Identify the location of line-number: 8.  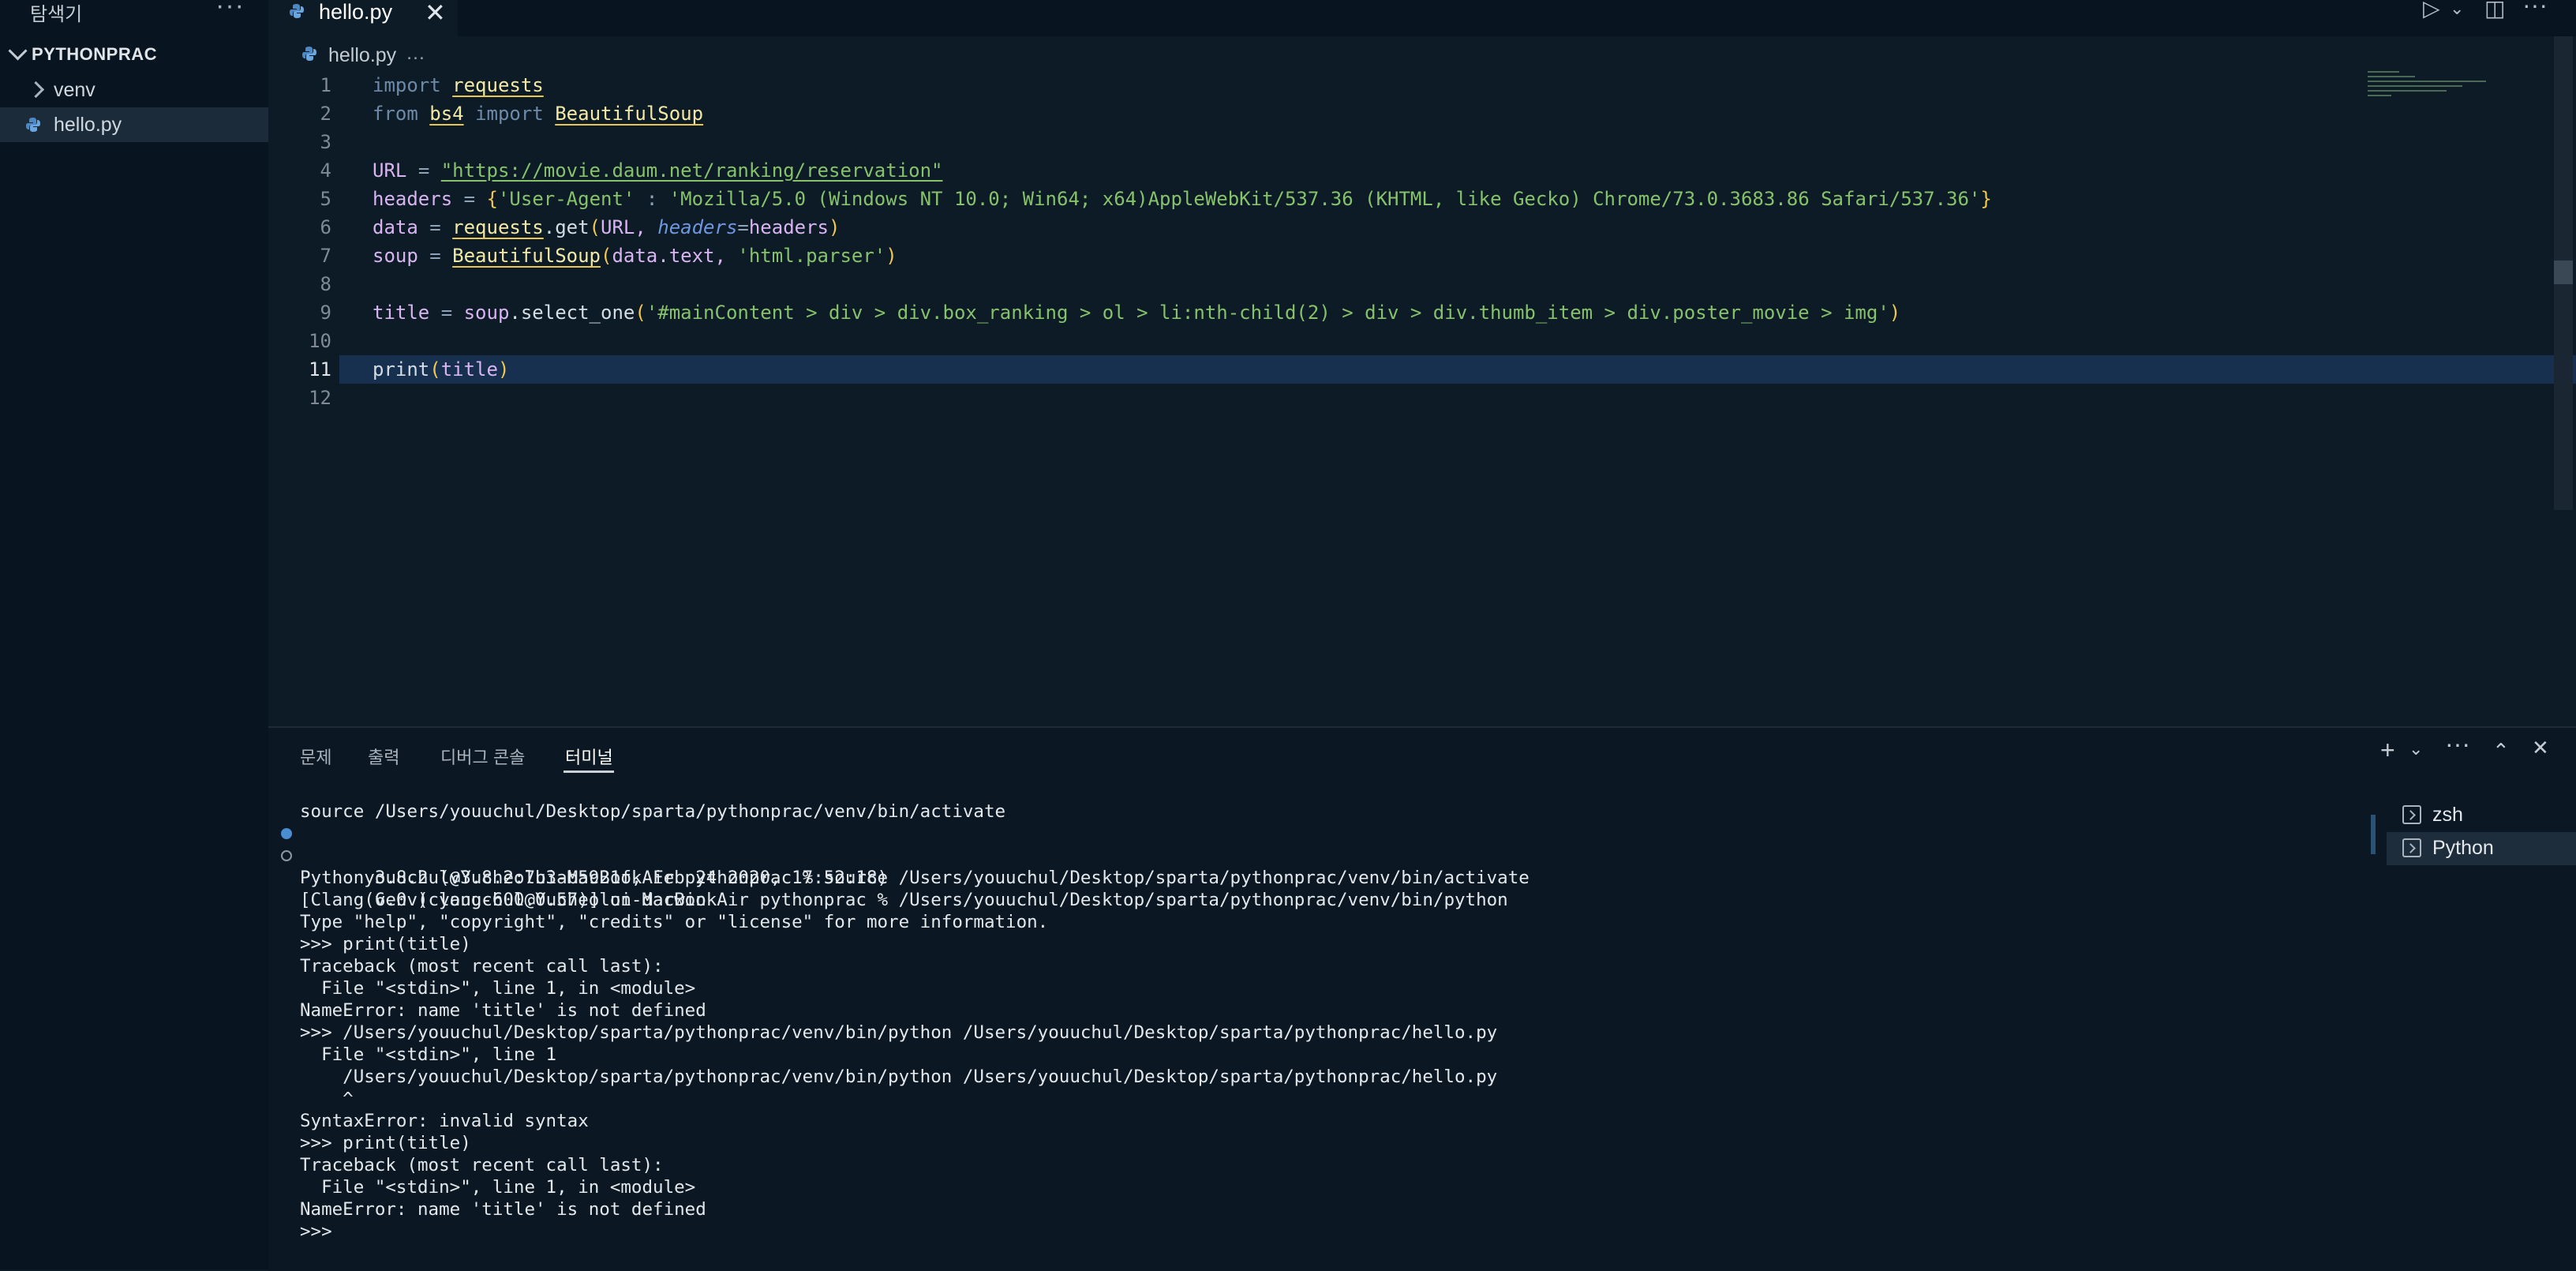
(325, 284).